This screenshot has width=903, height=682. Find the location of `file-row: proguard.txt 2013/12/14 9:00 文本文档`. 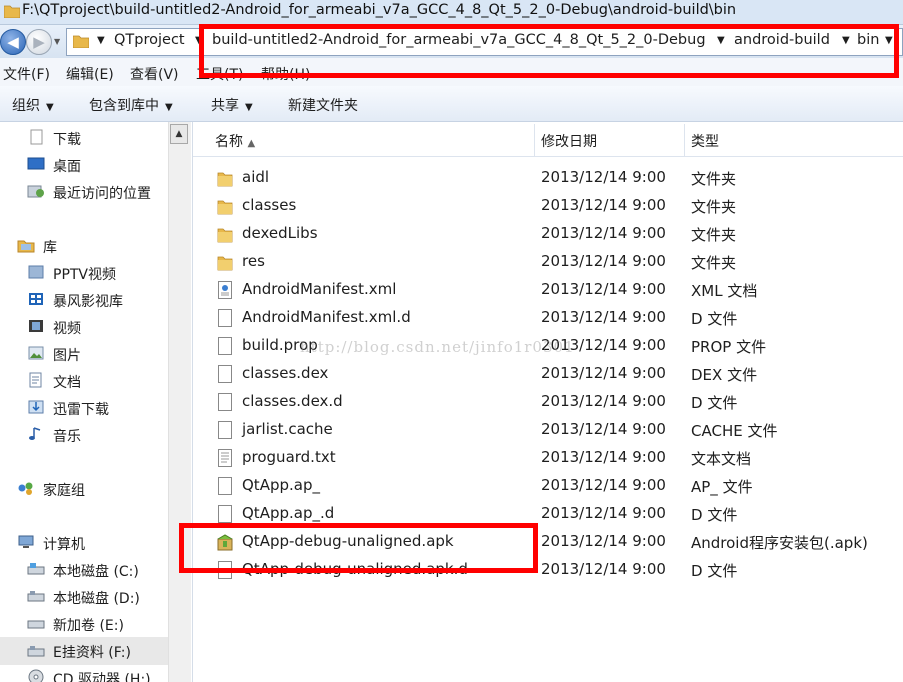

file-row: proguard.txt 2013/12/14 9:00 文本文档 is located at coordinates (548, 458).